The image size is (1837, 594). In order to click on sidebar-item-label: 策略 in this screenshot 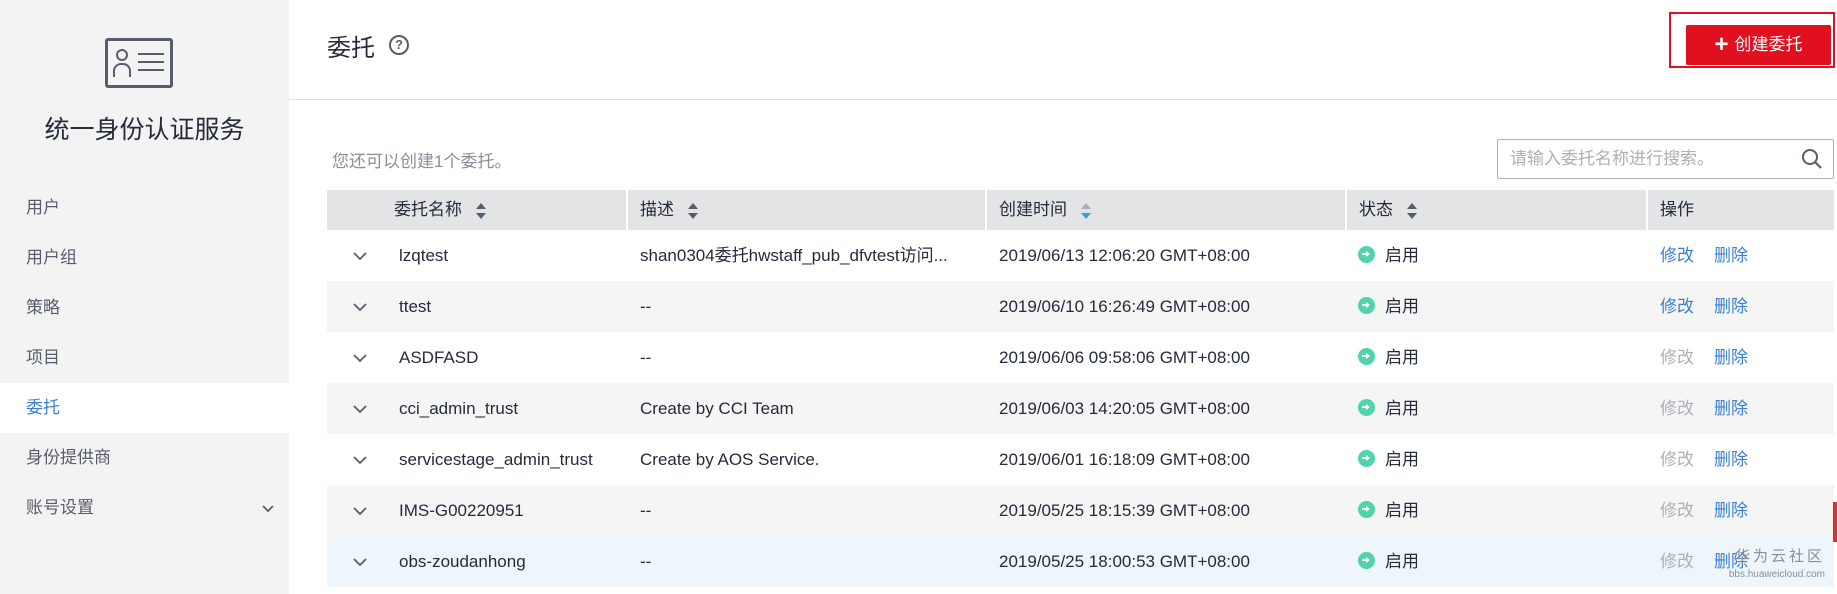, I will do `click(43, 307)`.